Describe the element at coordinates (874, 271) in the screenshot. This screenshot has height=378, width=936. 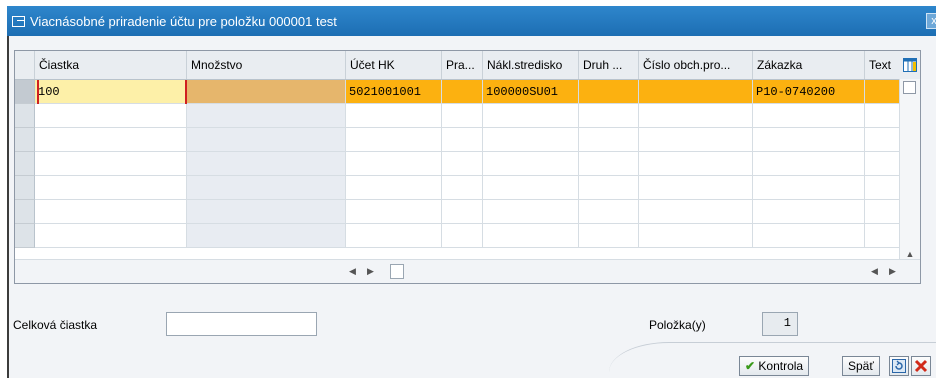
I see `scroll-left-icon-2: ◀` at that location.